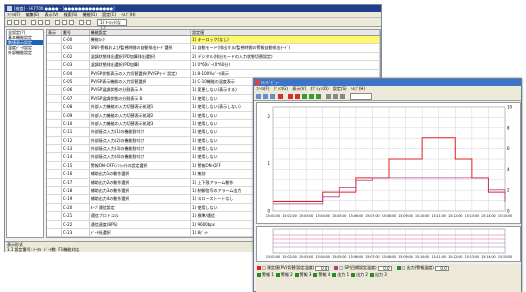 The height and width of the screenshot is (292, 526). I want to click on menu-search: 検索(S), so click(71, 14).